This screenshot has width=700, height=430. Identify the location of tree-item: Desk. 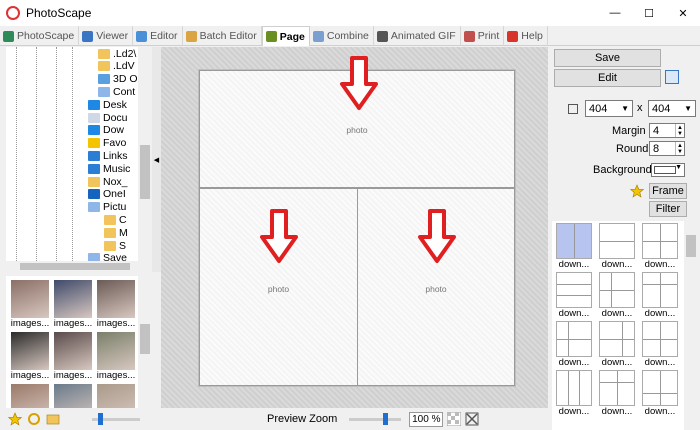
(107, 104).